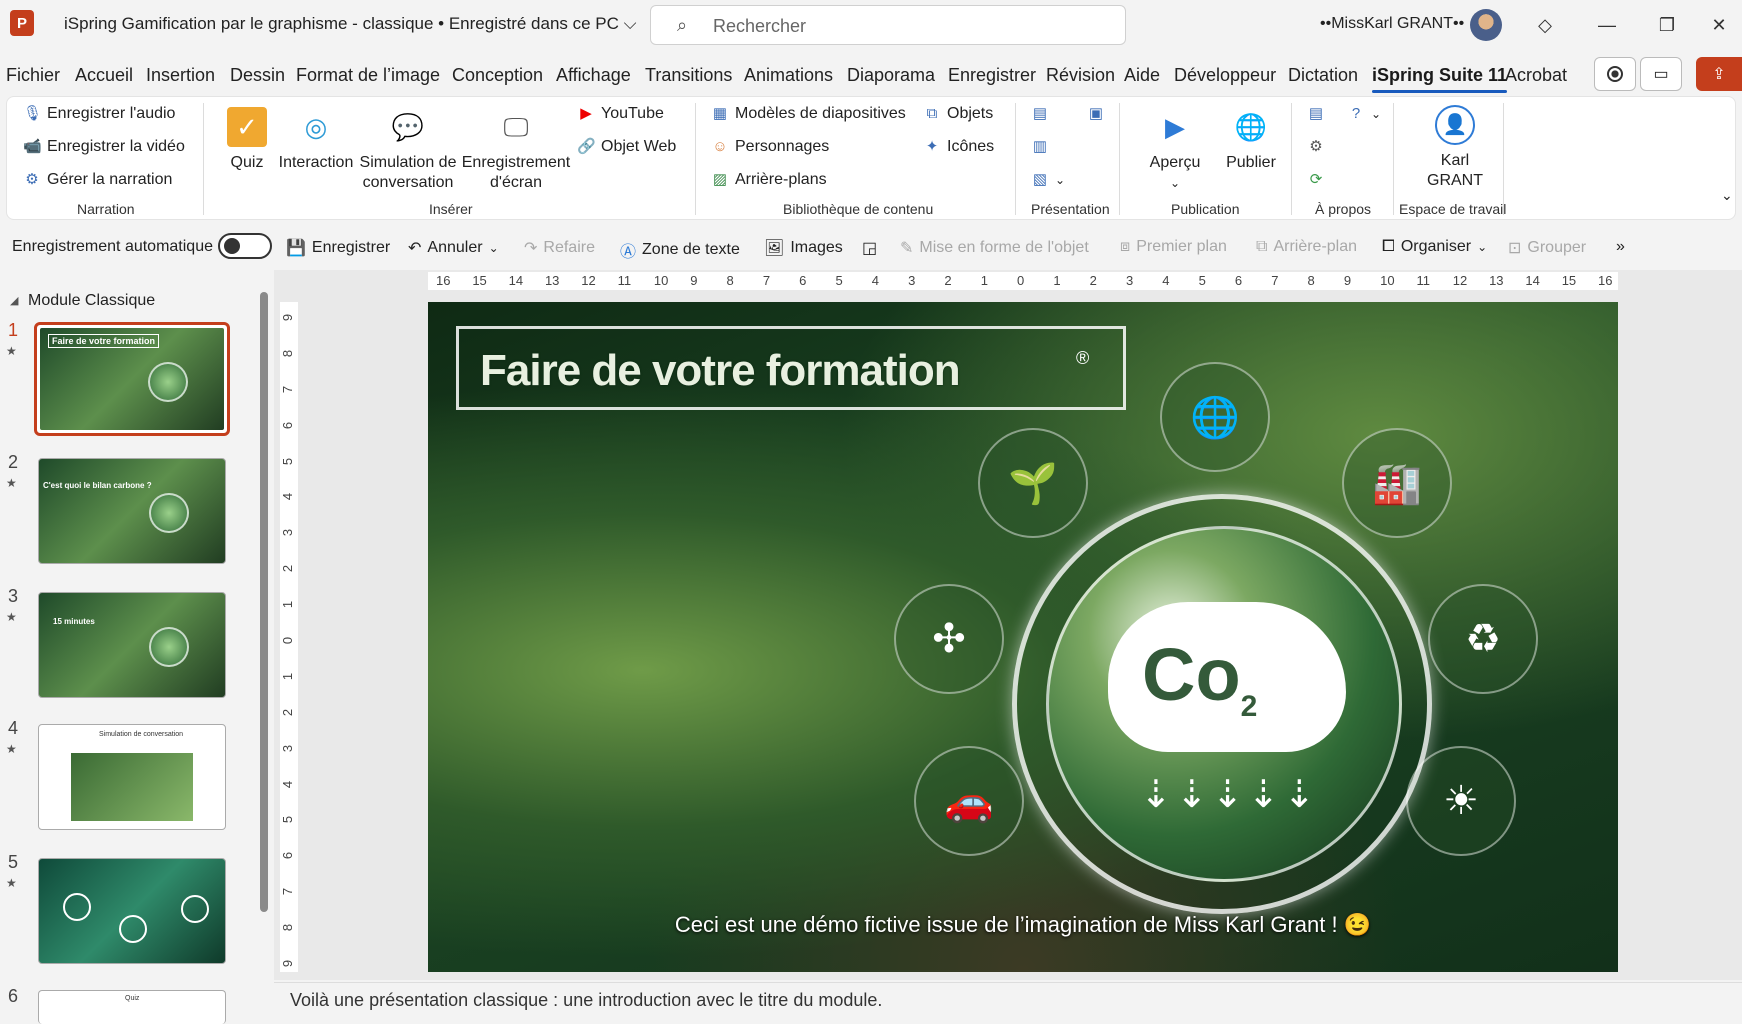 This screenshot has width=1742, height=1024. Describe the element at coordinates (760, 26) in the screenshot. I see `search-placeholder: Rechercher` at that location.